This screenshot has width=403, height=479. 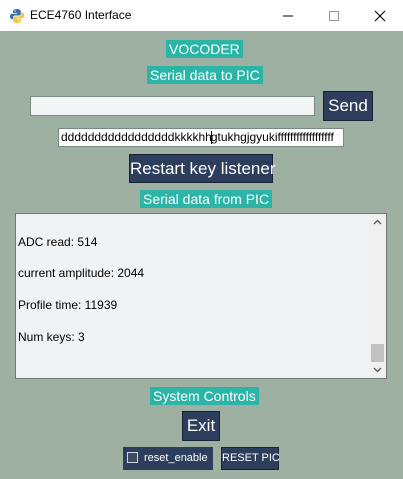 What do you see at coordinates (51, 337) in the screenshot?
I see `output-line: Num keys: 3` at bounding box center [51, 337].